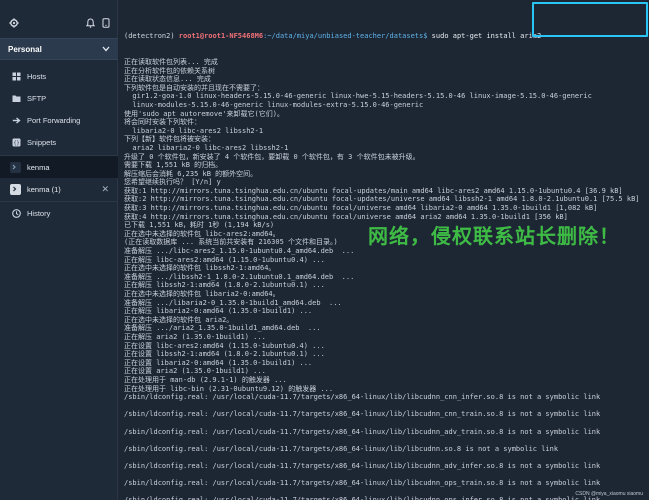  I want to click on sidebar-item-port-forwarding: Port Forwarding, so click(59, 120).